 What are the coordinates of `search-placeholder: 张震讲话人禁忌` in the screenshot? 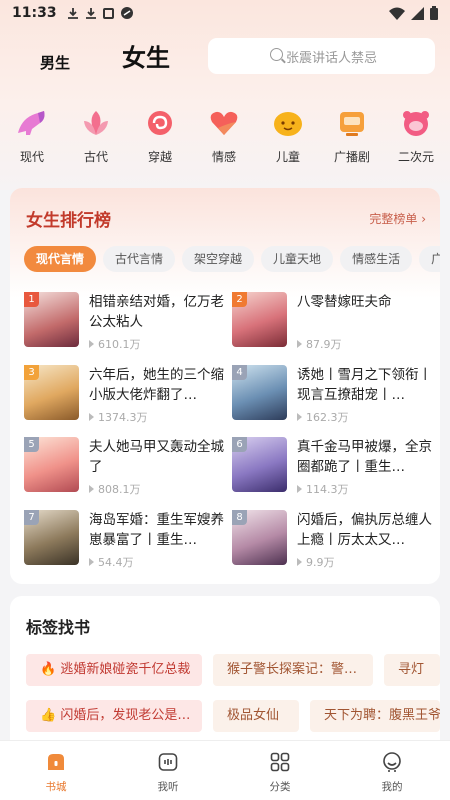 It's located at (332, 58).